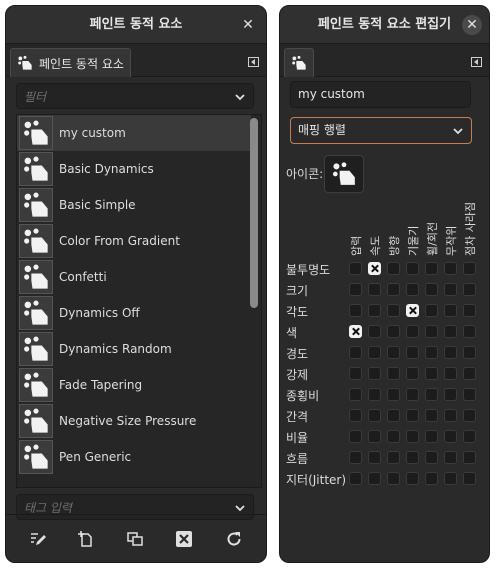 The width and height of the screenshot is (495, 568). I want to click on duplicate-icon, so click(135, 539).